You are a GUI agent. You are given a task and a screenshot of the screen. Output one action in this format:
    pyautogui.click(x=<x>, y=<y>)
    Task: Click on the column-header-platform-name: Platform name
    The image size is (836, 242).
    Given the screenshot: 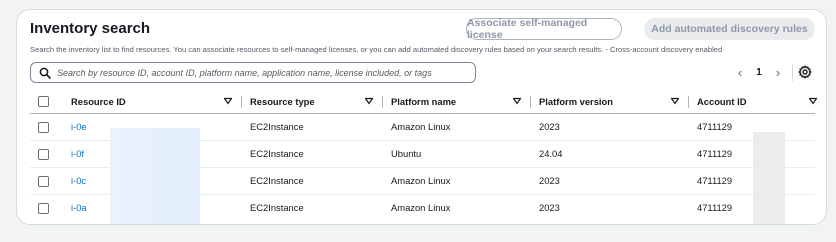 What is the action you would take?
    pyautogui.click(x=457, y=102)
    